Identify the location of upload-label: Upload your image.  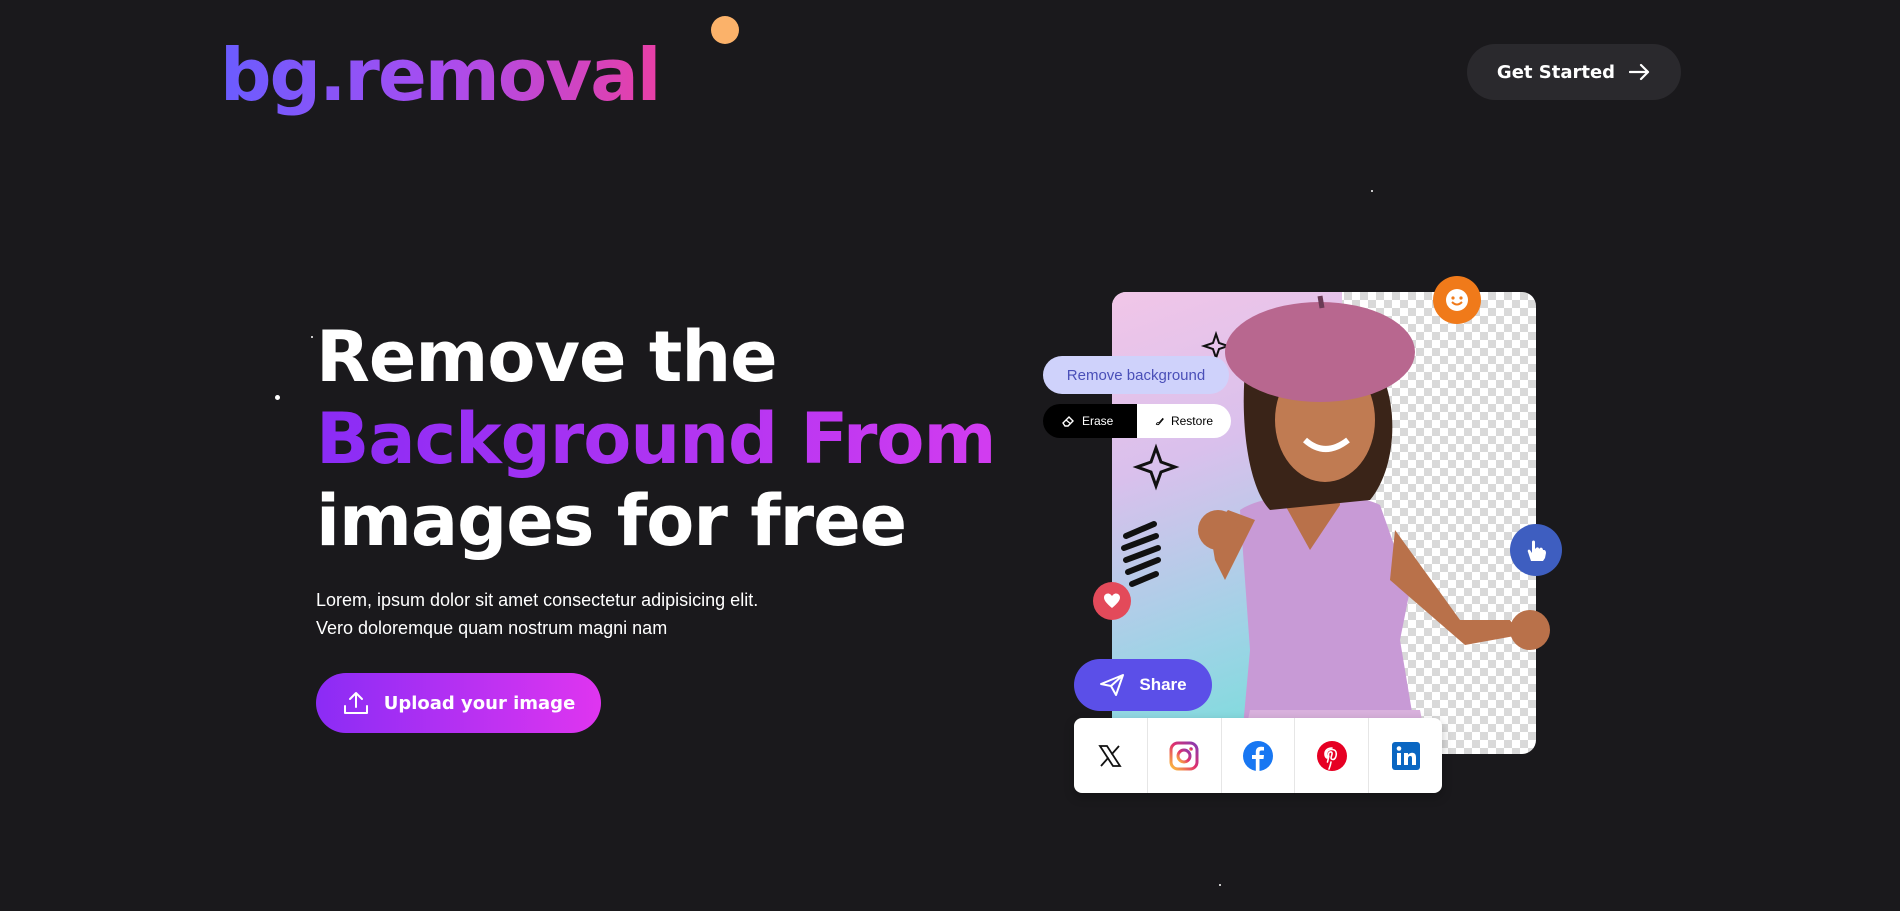
(479, 703).